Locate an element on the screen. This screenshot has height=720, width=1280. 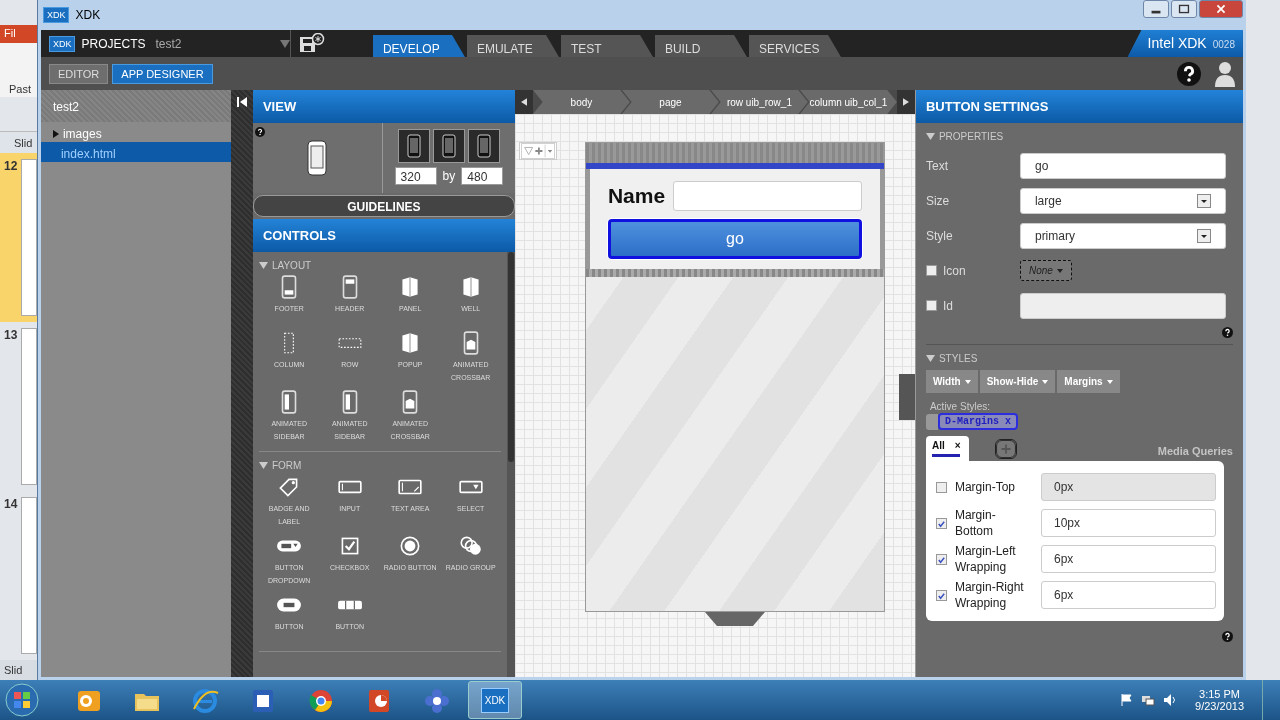
paste-label: Past is located at coordinates (18, 70).